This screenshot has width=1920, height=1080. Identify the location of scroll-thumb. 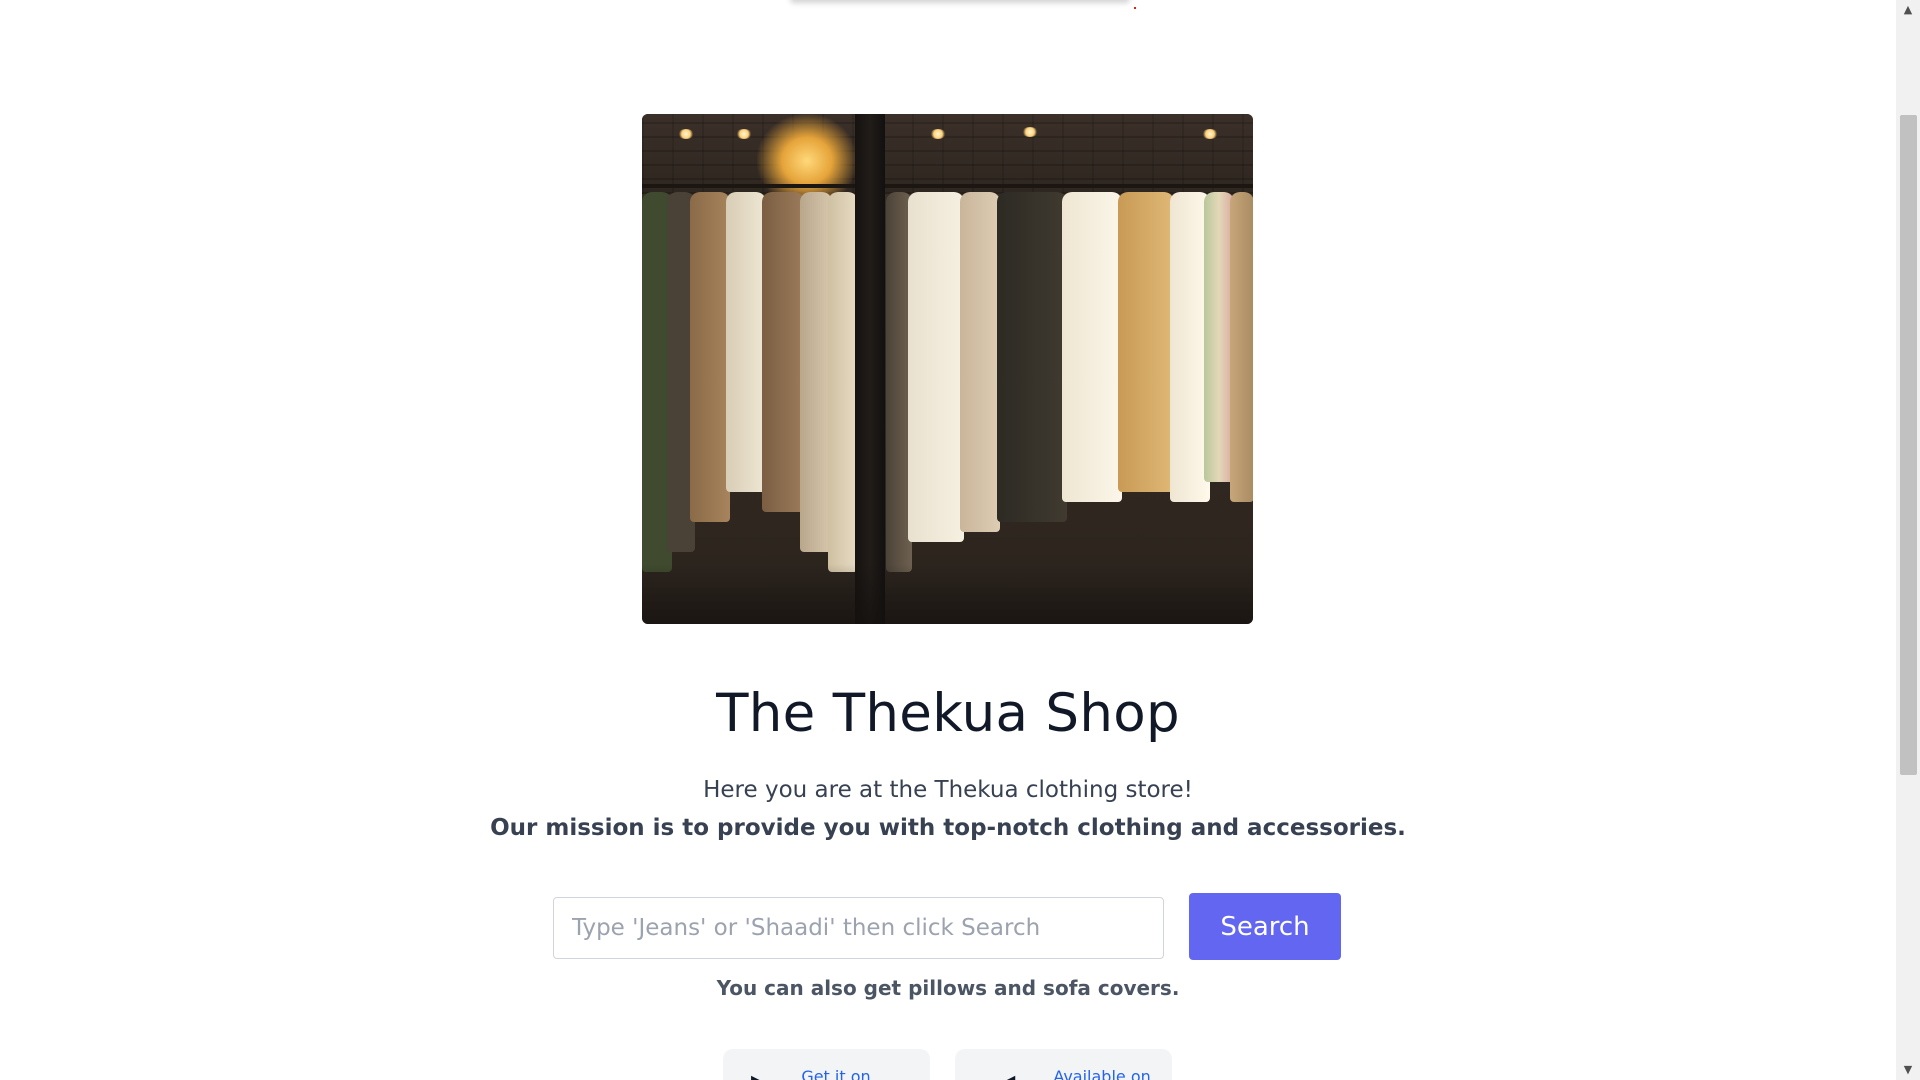
(1908, 445).